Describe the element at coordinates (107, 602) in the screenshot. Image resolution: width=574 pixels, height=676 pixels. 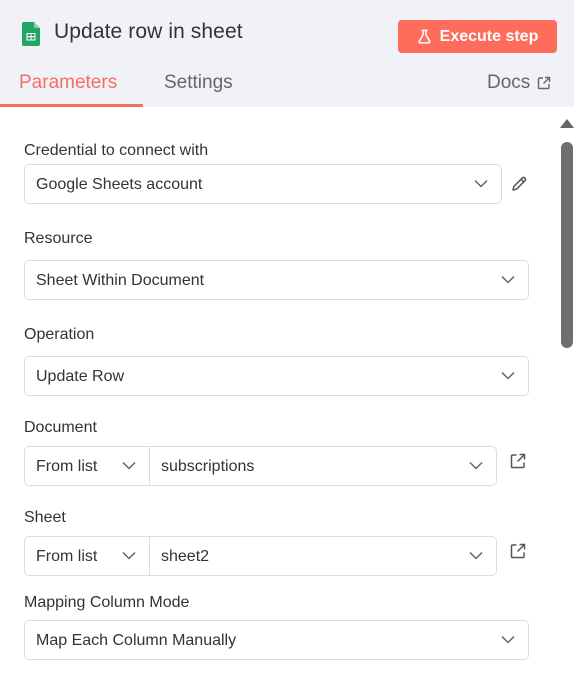
I see `mapping-column-mode-label: Mapping Column Mode` at that location.